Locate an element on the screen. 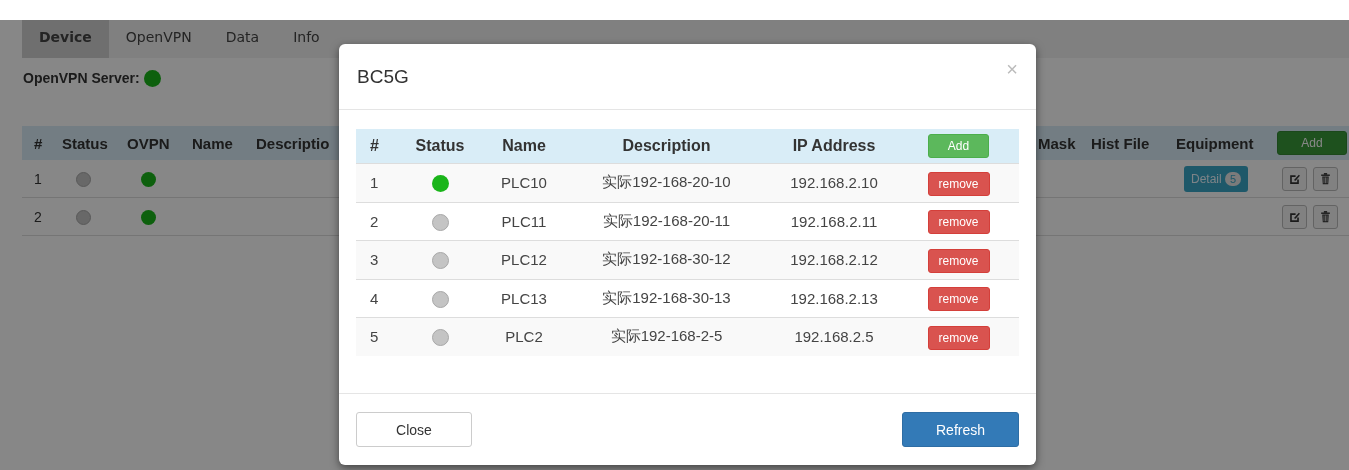 This screenshot has width=1349, height=470. table-cell-text: 4 is located at coordinates (374, 298).